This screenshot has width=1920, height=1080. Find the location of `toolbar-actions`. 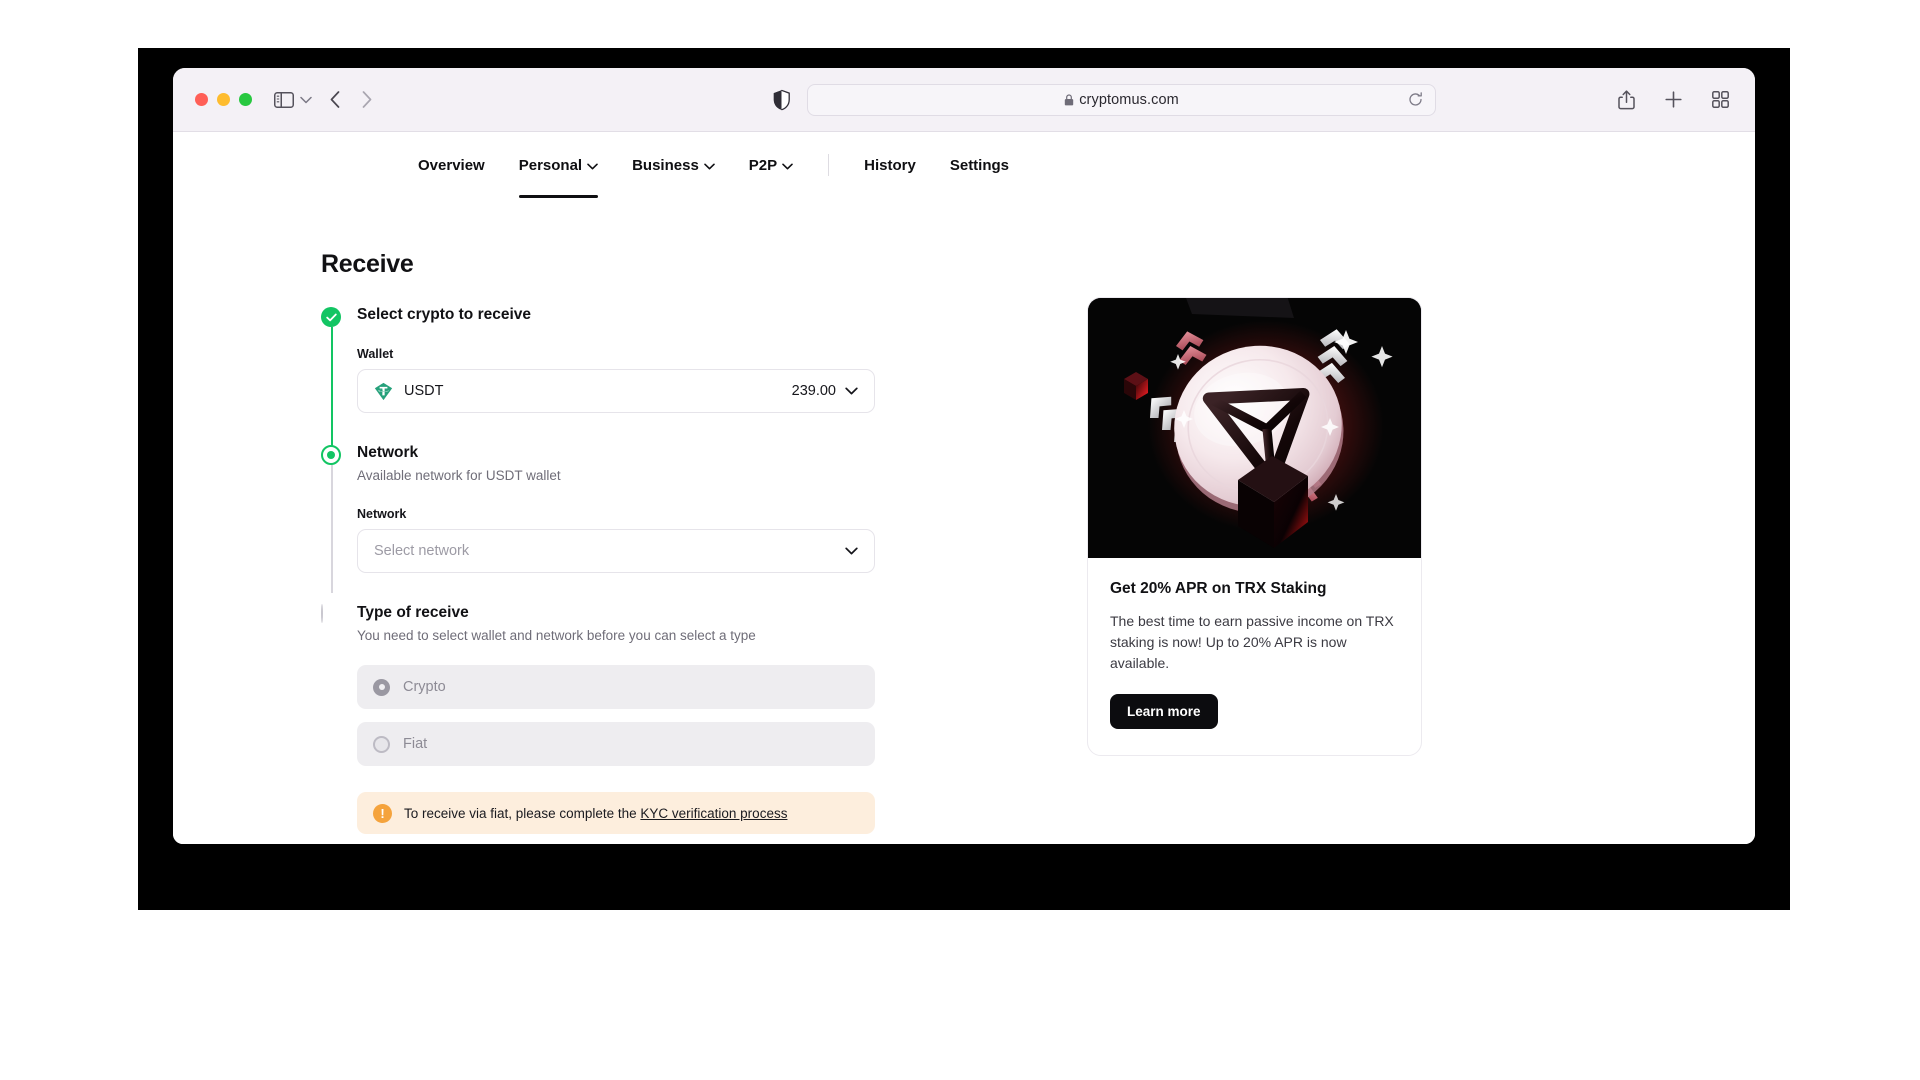

toolbar-actions is located at coordinates (1673, 99).